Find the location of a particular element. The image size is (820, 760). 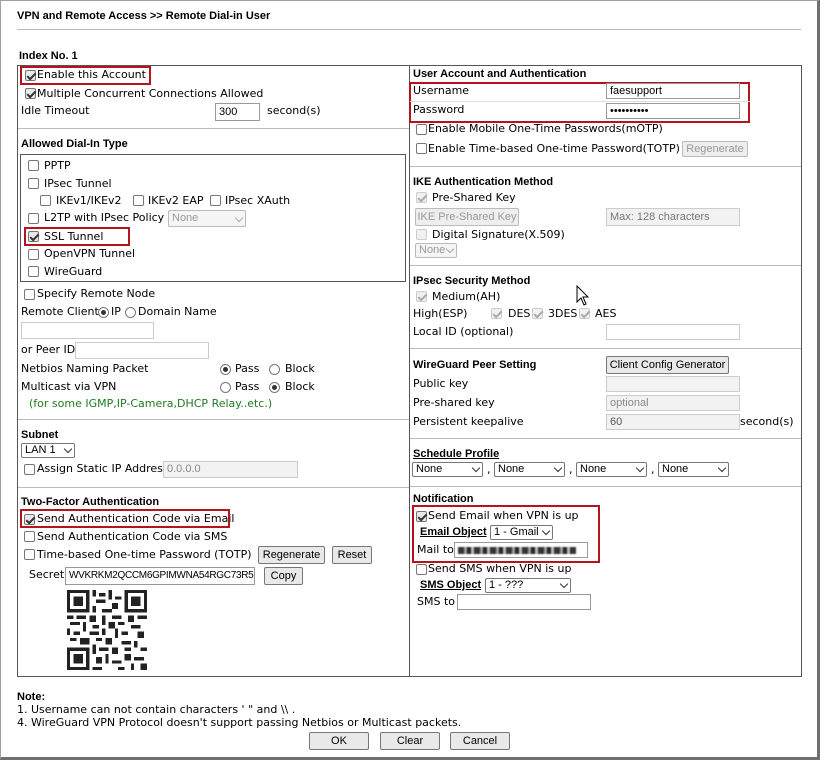

public-key-input is located at coordinates (673, 384).